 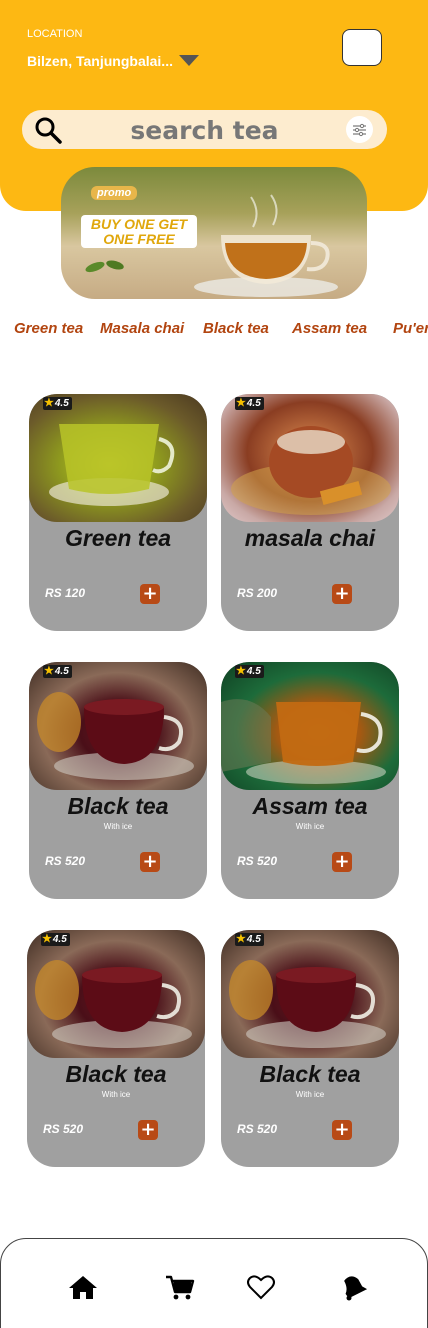 I want to click on filter-button, so click(x=359, y=129).